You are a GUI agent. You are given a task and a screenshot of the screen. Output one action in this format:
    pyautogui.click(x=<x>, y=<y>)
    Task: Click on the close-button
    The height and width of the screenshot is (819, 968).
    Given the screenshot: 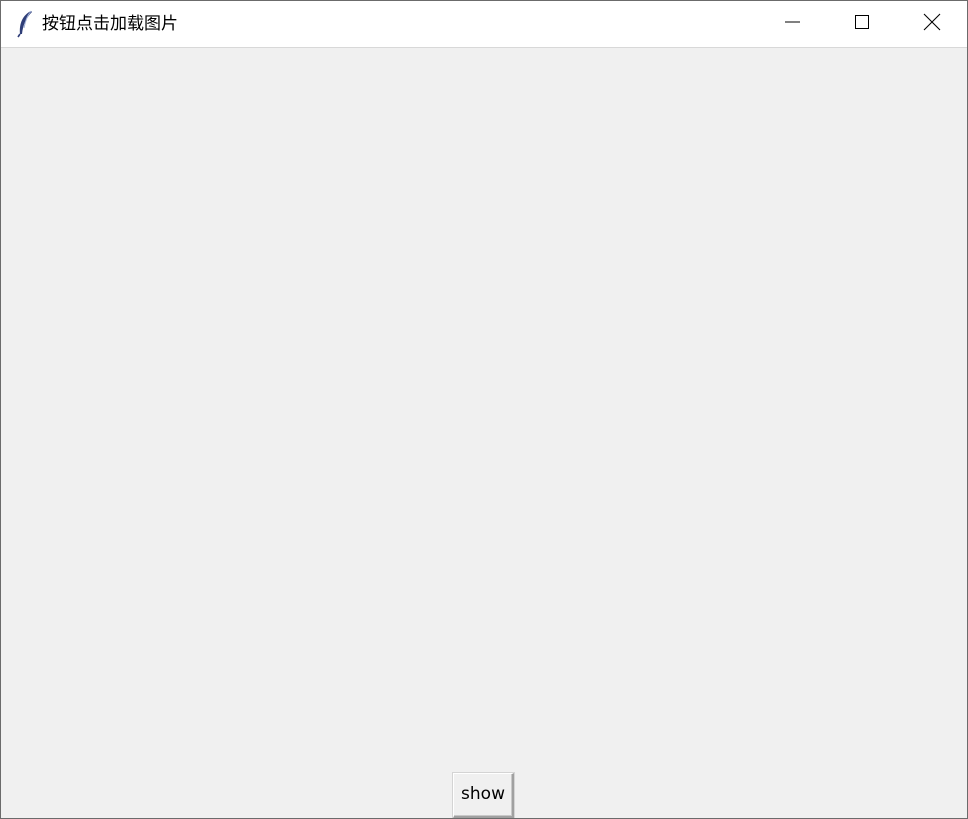 What is the action you would take?
    pyautogui.click(x=932, y=24)
    